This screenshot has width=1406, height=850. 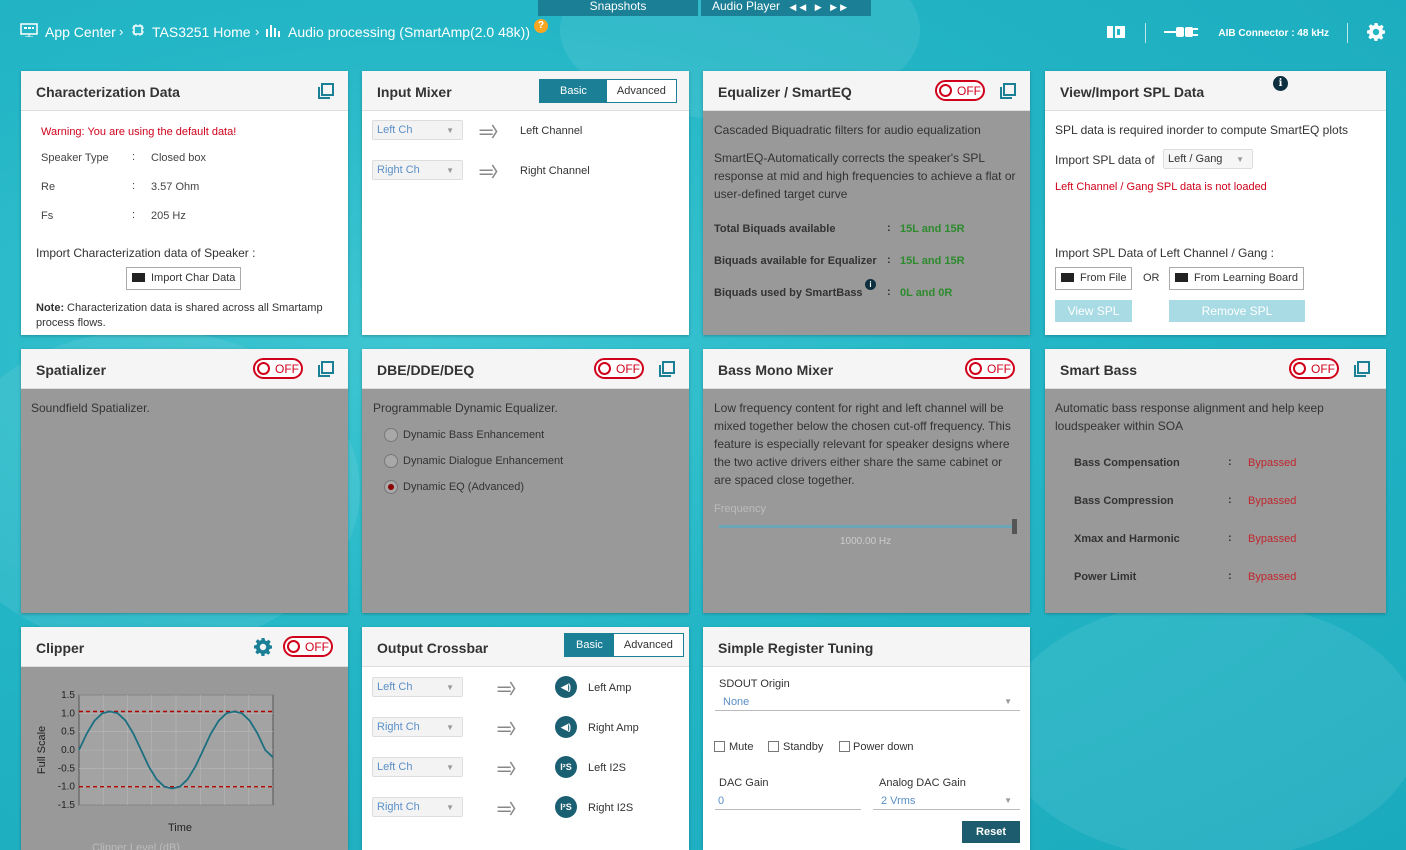 I want to click on radio-dbe, so click(x=391, y=435).